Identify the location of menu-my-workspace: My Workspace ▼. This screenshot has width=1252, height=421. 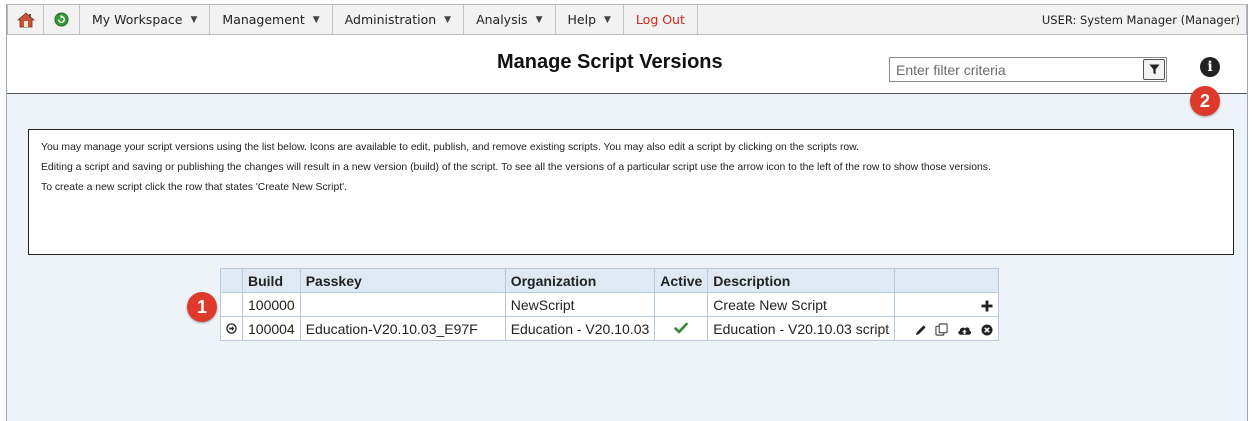
(145, 19).